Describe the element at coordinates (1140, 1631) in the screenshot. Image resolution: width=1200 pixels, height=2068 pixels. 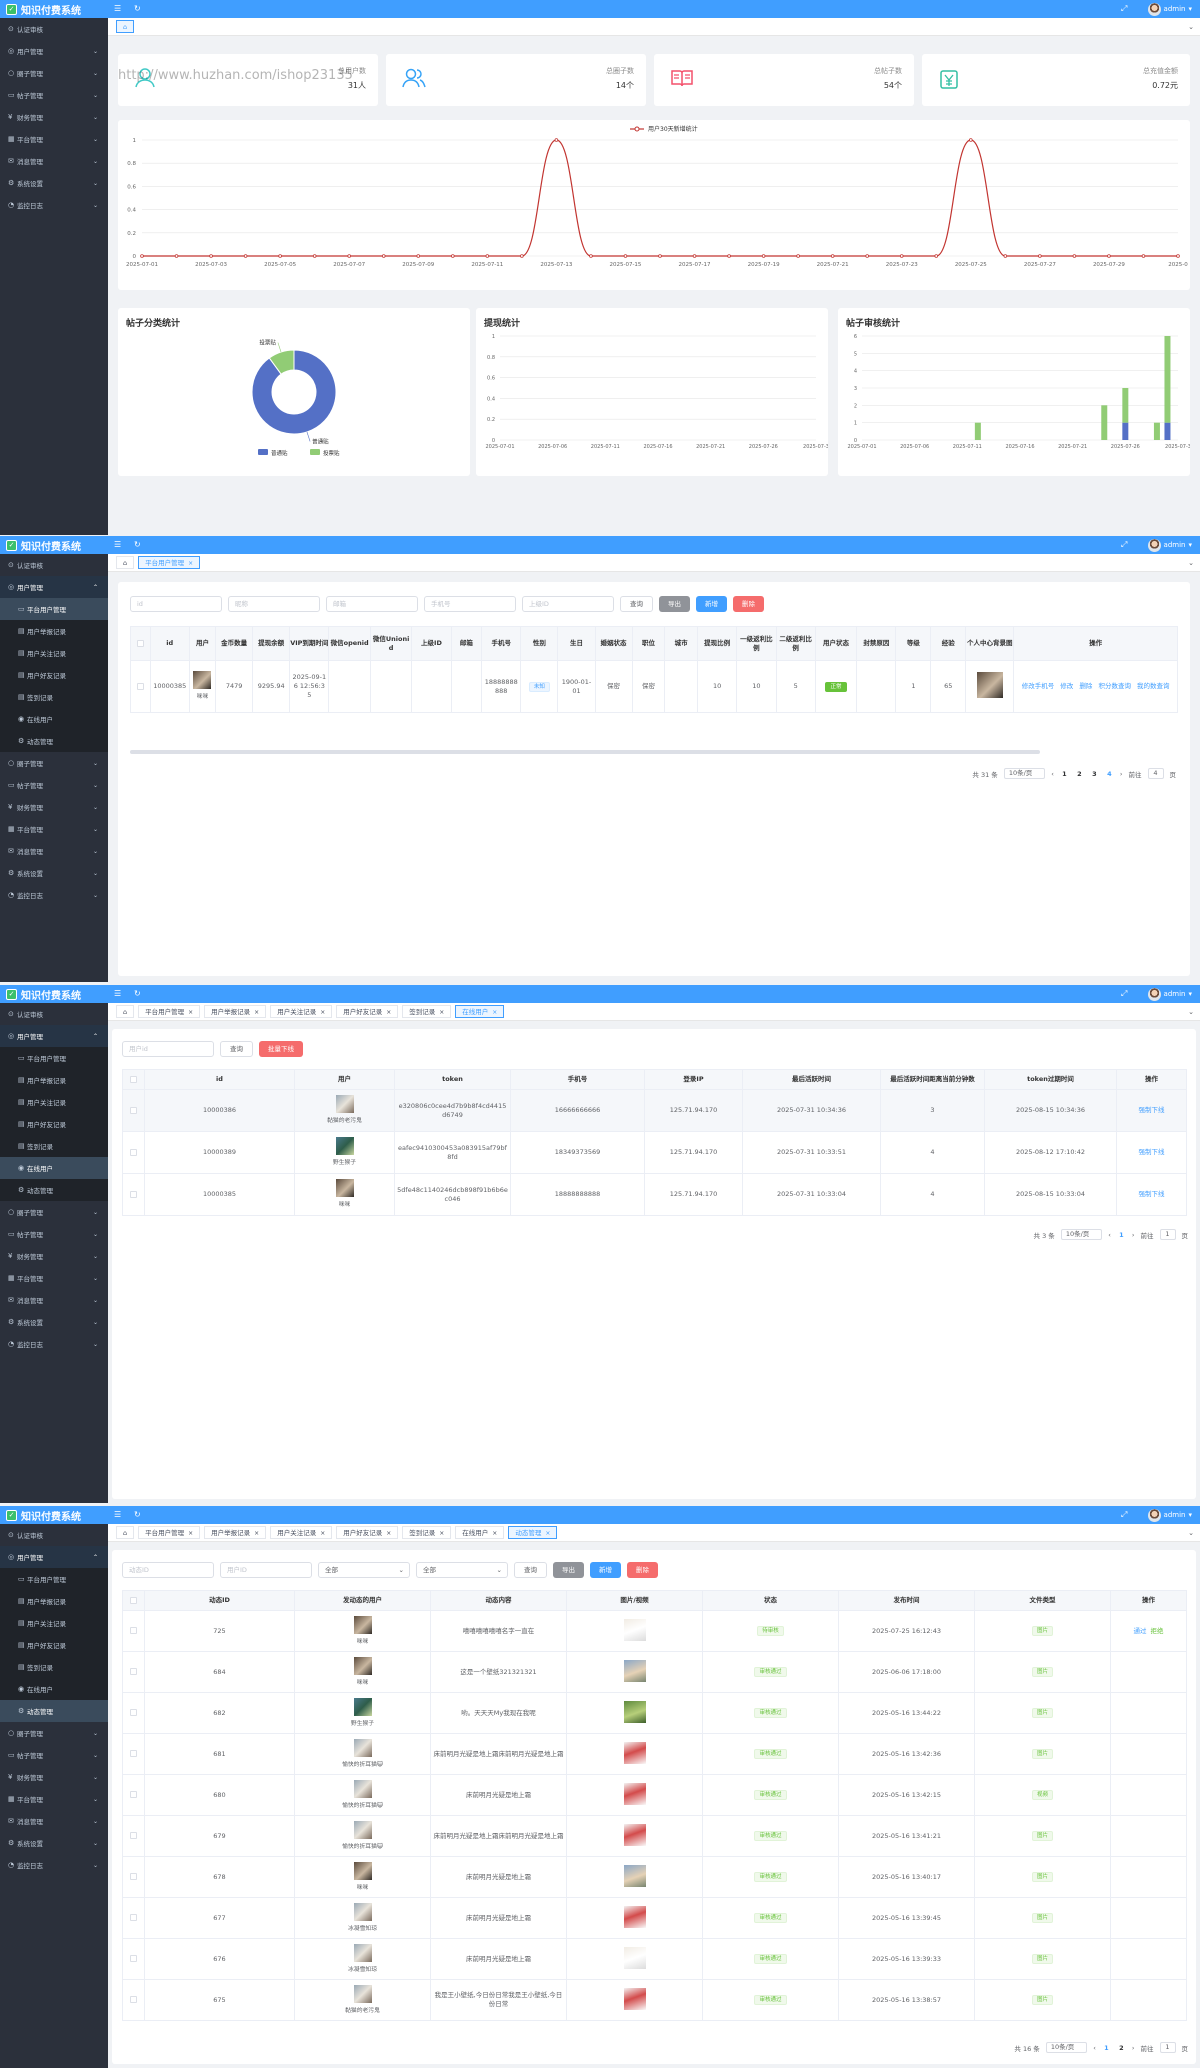
I see `approve-link: 通过` at that location.